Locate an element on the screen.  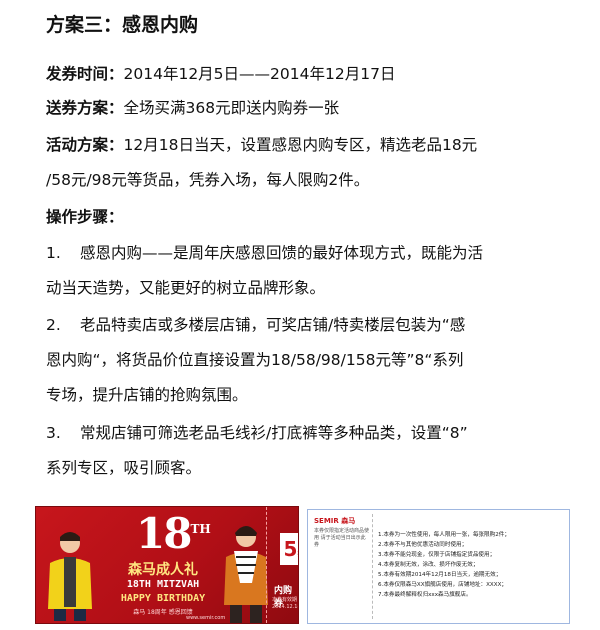
activity-plan-line2: /58元/98元等货品，凭券入场，每人限购2件。 is located at coordinates (208, 180).